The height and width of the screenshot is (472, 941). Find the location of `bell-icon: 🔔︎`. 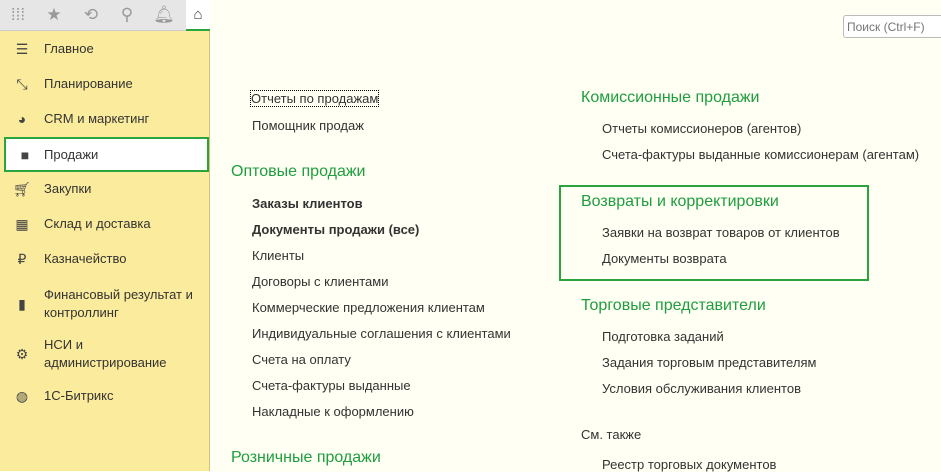

bell-icon: 🔔︎ is located at coordinates (164, 15).